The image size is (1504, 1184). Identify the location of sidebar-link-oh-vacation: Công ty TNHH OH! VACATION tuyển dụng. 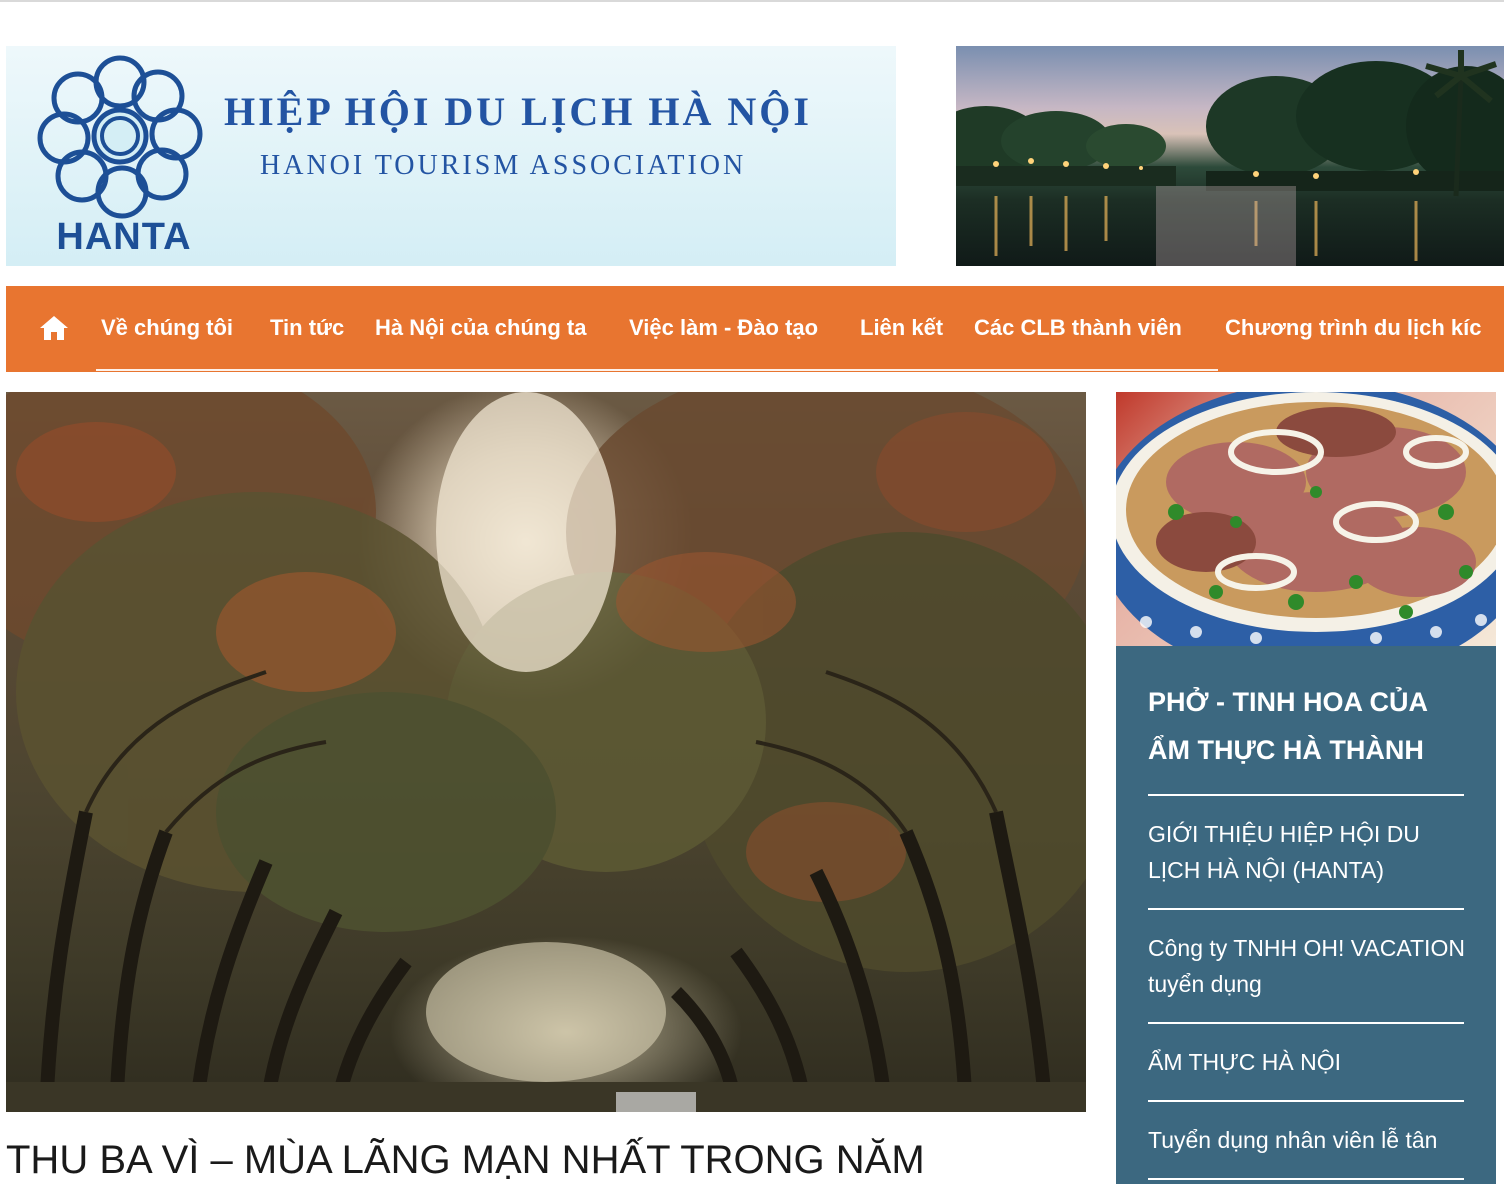
(1308, 966).